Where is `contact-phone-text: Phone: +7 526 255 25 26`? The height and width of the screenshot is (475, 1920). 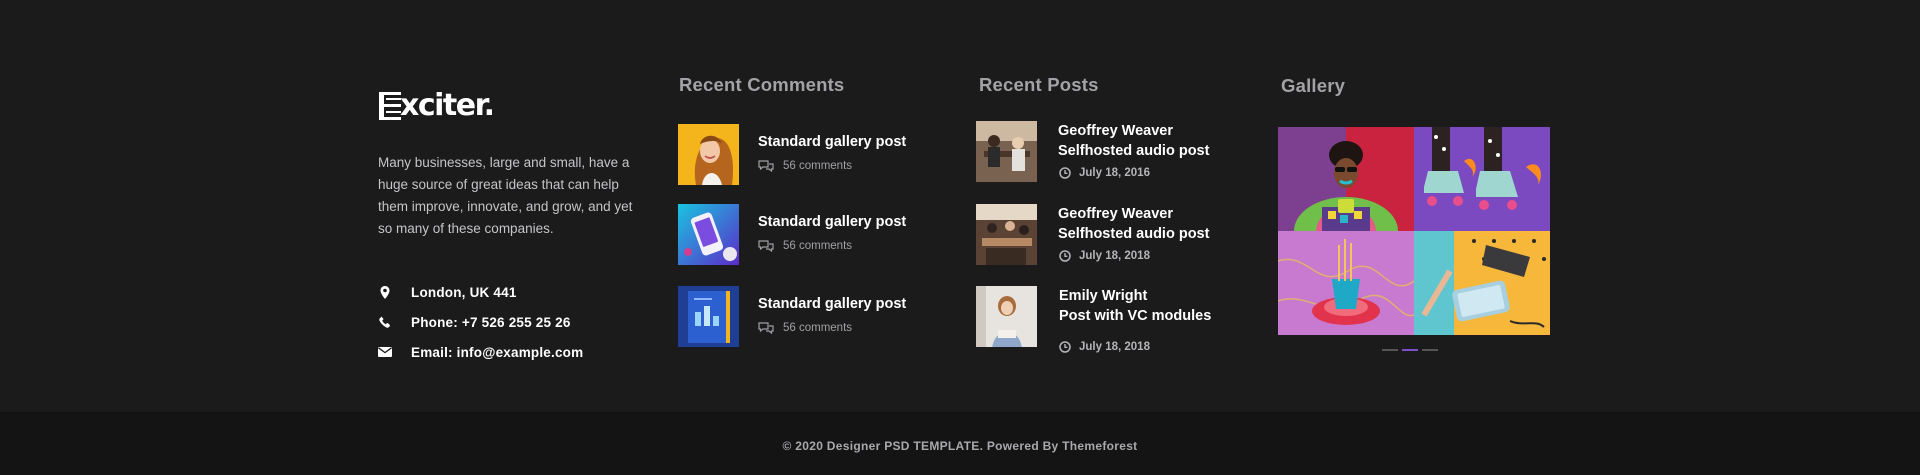 contact-phone-text: Phone: +7 526 255 25 26 is located at coordinates (491, 322).